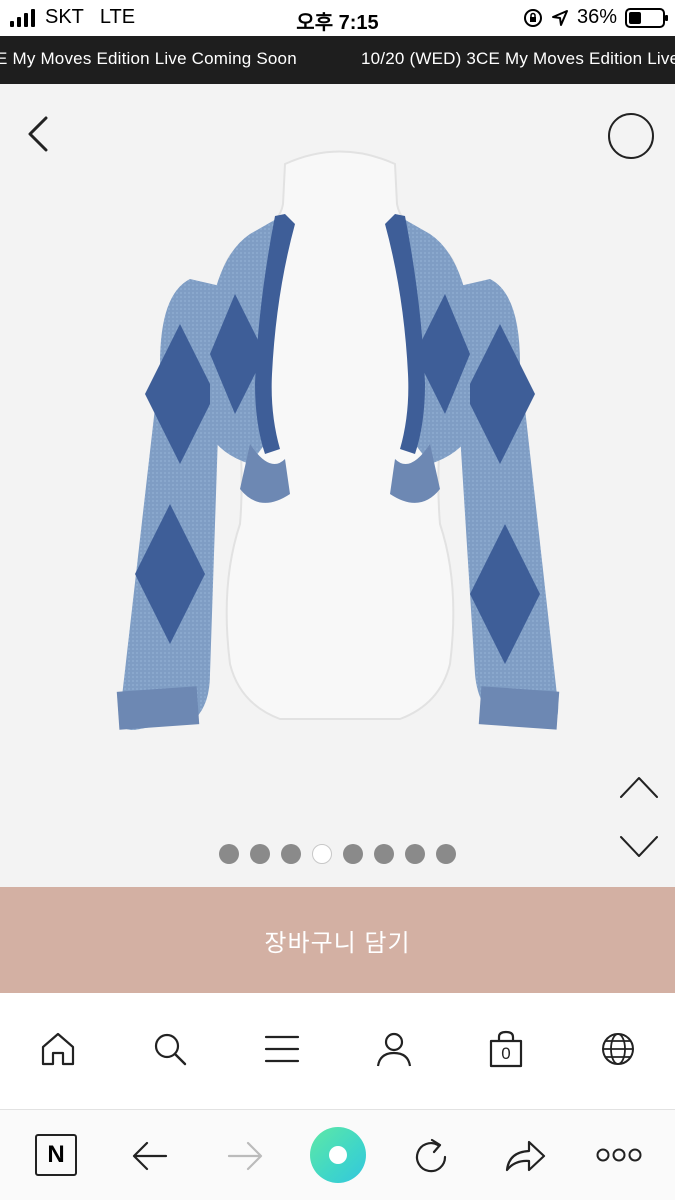 The height and width of the screenshot is (1200, 675). Describe the element at coordinates (337, 943) in the screenshot. I see `add-to-cart-label: 장바구니 담기` at that location.